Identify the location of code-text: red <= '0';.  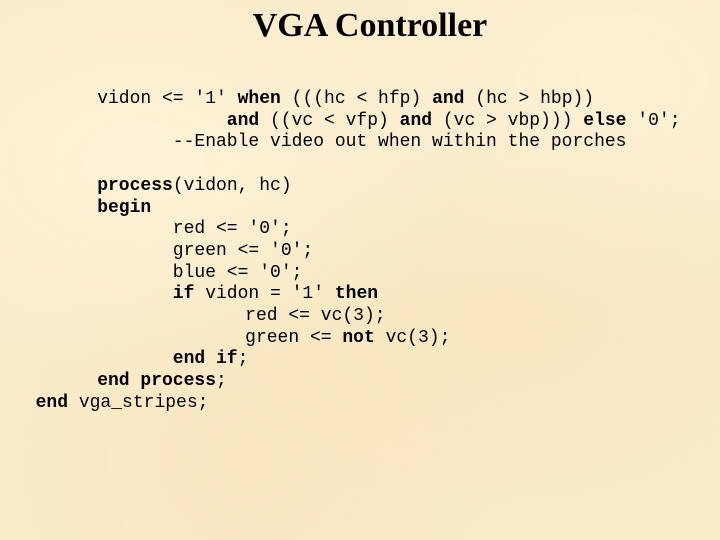
(232, 229).